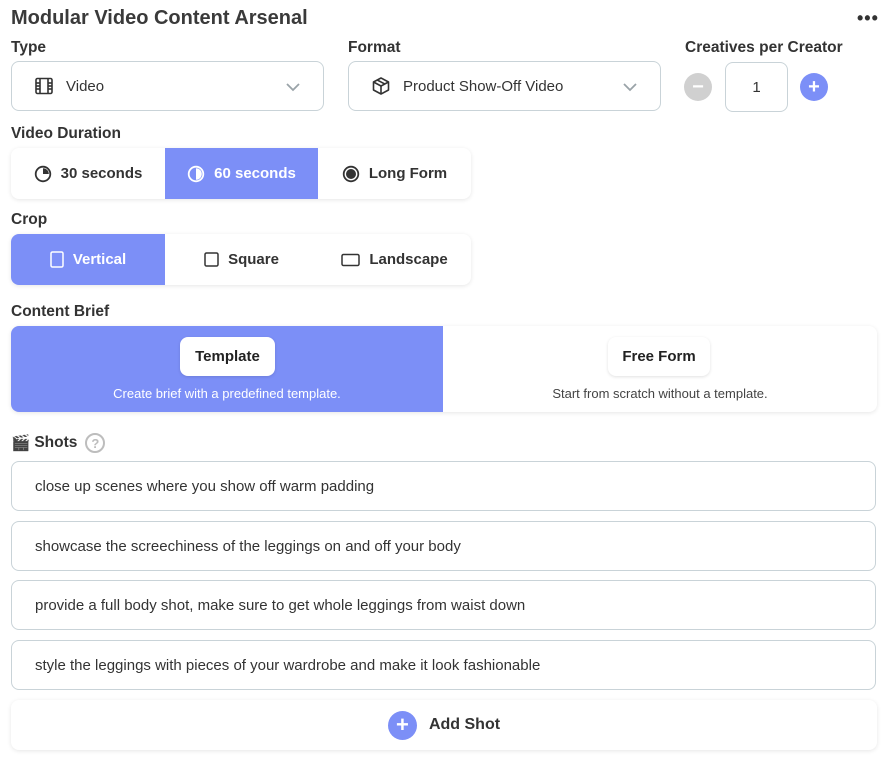 The width and height of the screenshot is (888, 763). Describe the element at coordinates (698, 87) in the screenshot. I see `decrement-button: −` at that location.